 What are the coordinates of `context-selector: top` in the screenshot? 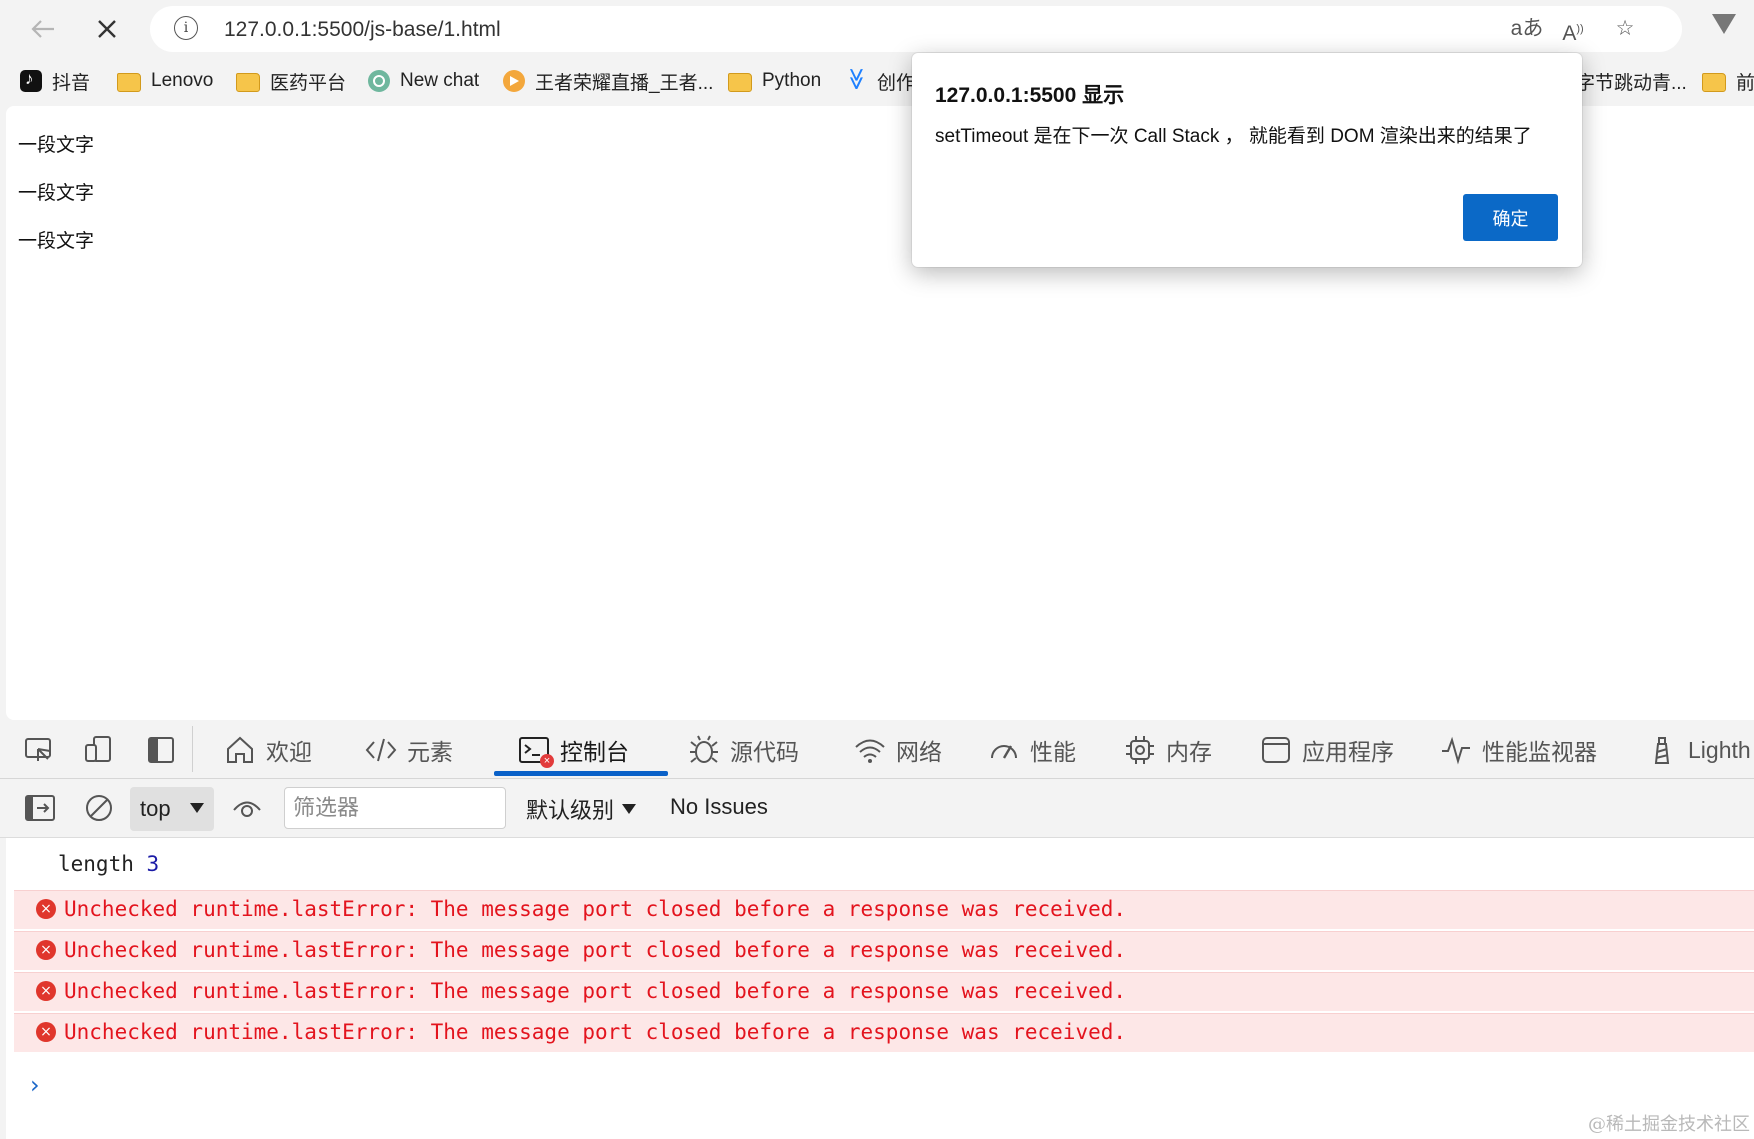 It's located at (172, 809).